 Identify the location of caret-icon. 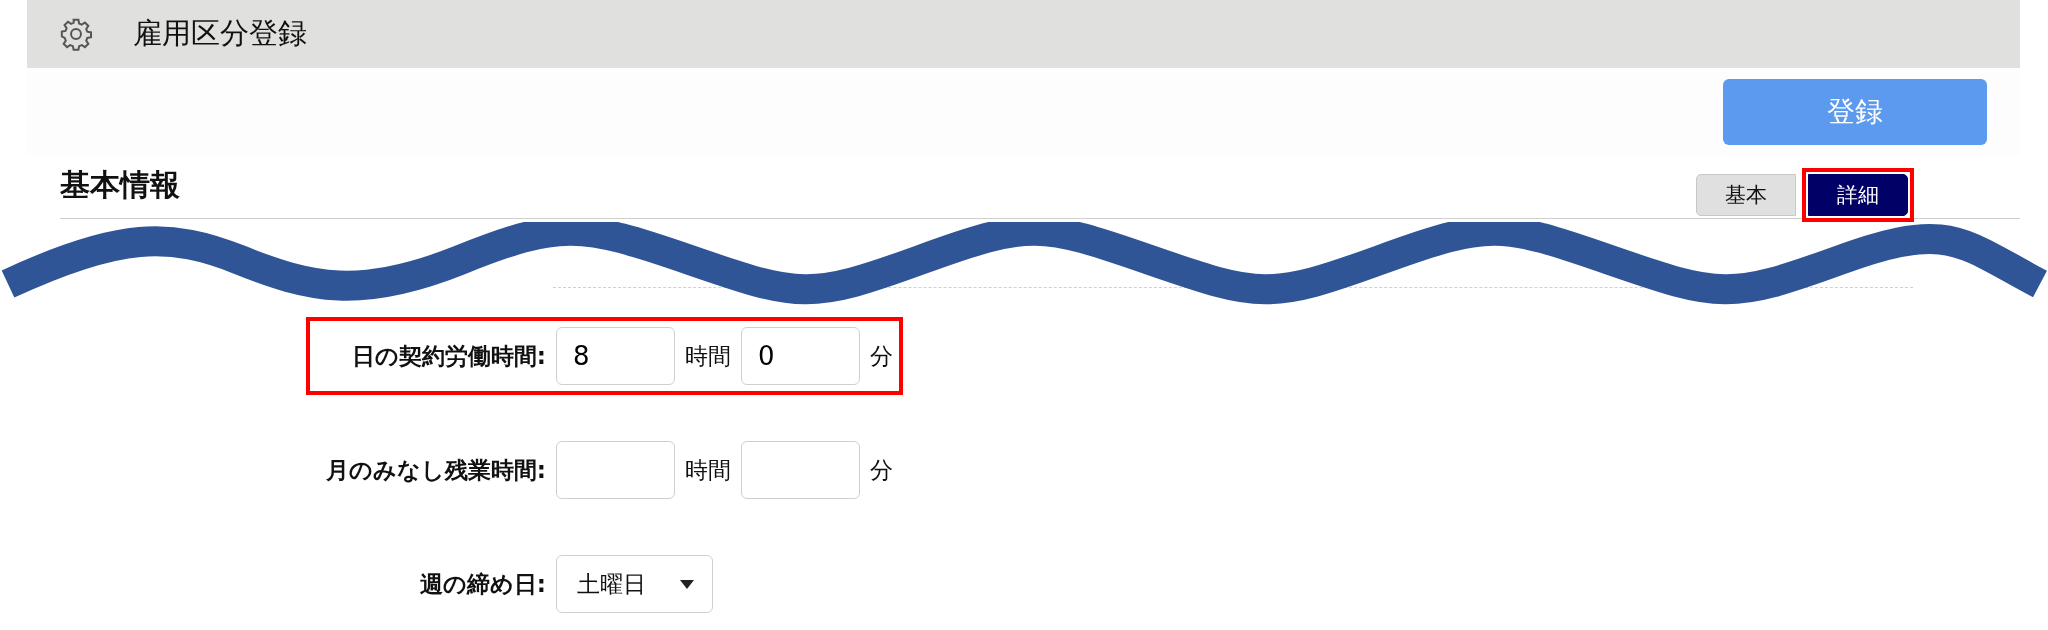
(687, 584).